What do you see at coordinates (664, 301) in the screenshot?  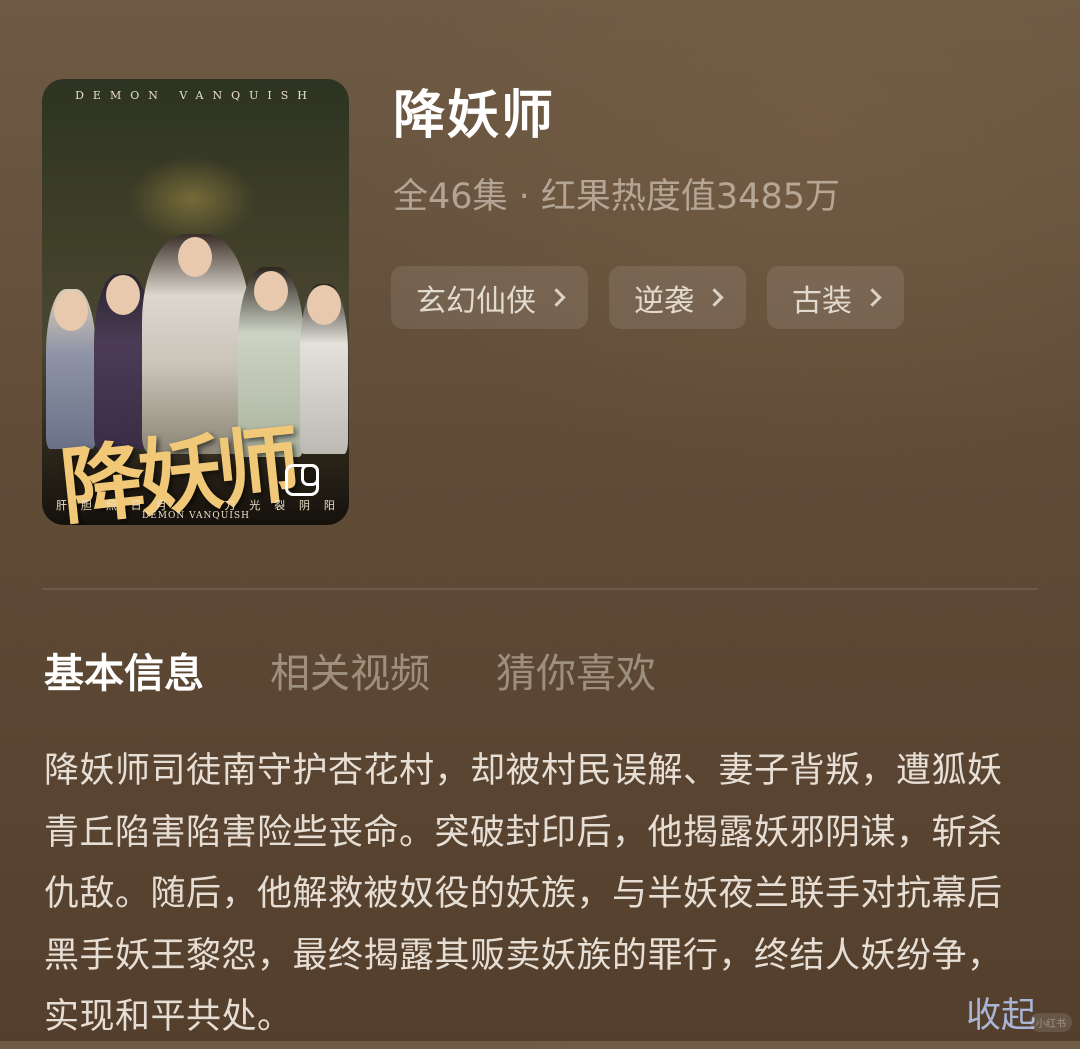 I see `tag-label: 逆袭` at bounding box center [664, 301].